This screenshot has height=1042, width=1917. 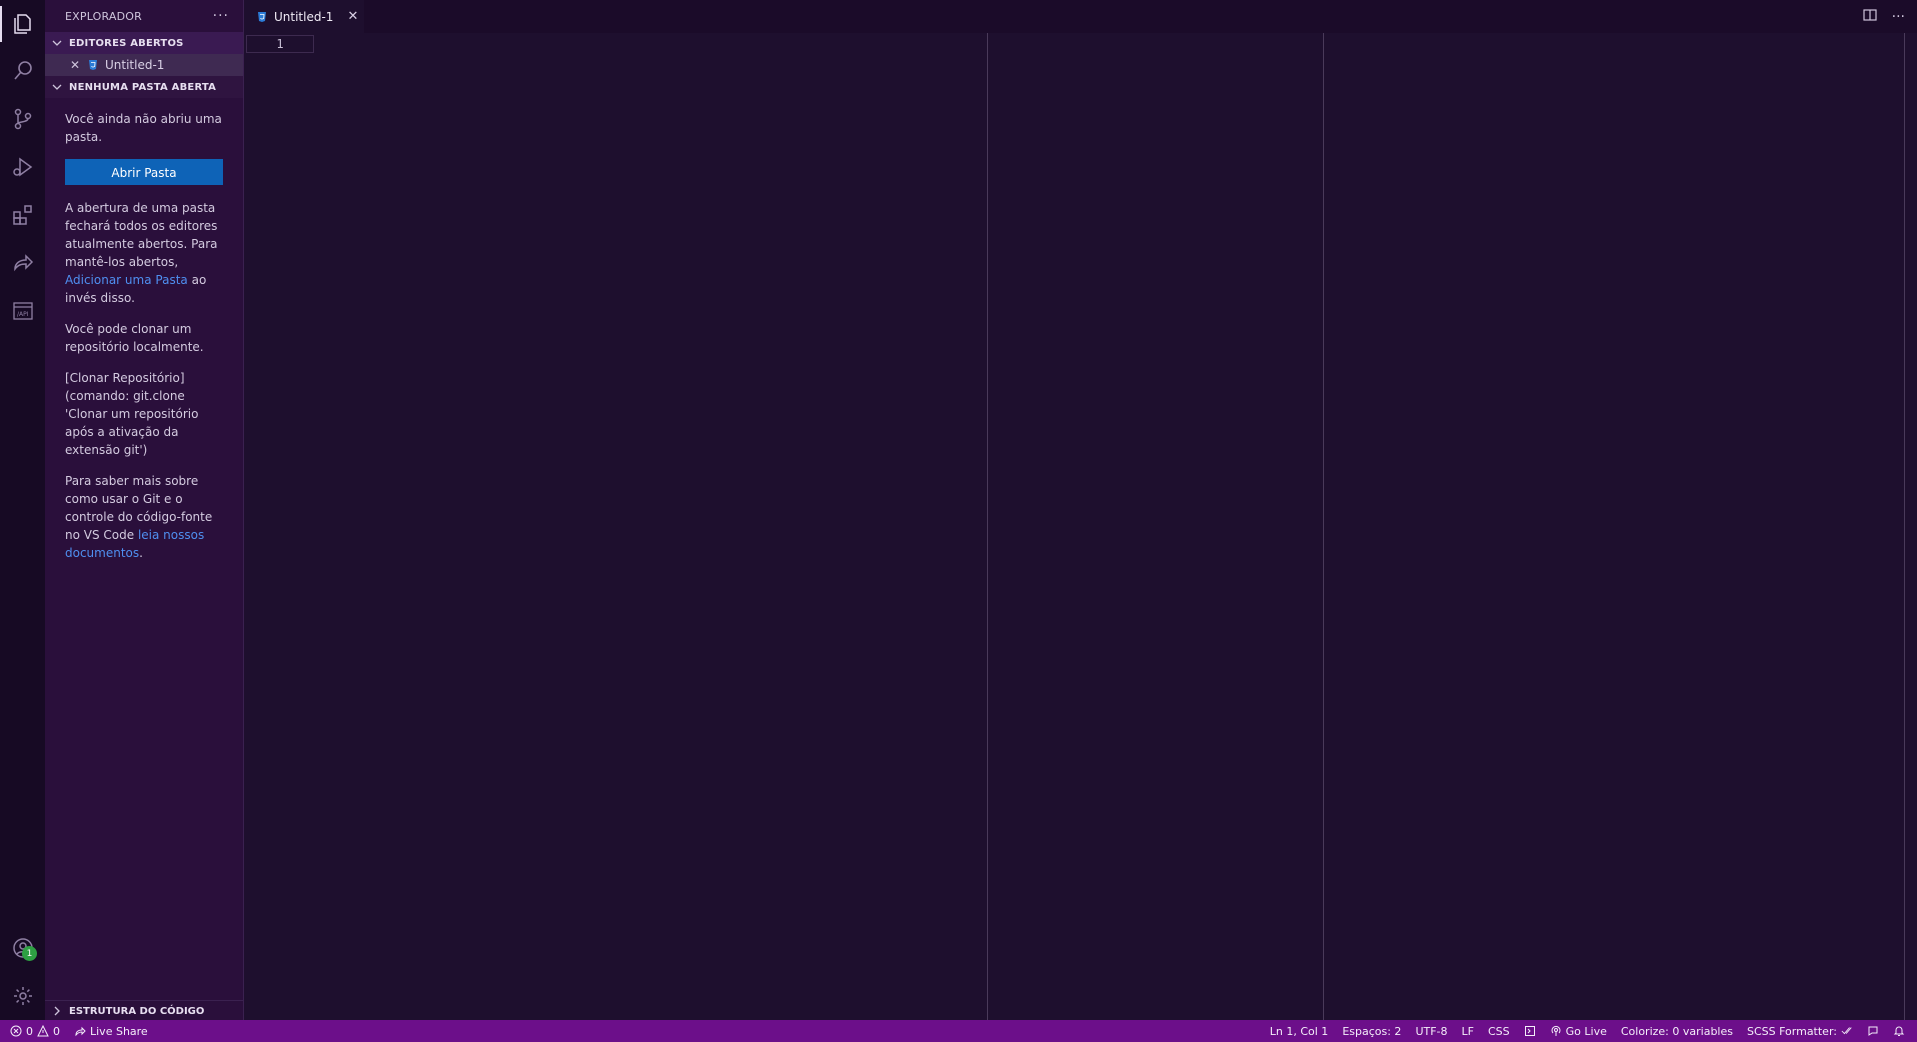 I want to click on open-editor-item: ✕ Untitled-1, so click(x=144, y=65).